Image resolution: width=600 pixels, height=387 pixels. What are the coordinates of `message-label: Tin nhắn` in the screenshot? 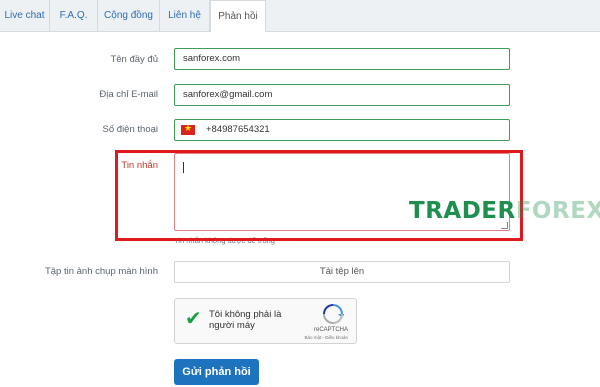 It's located at (139, 165).